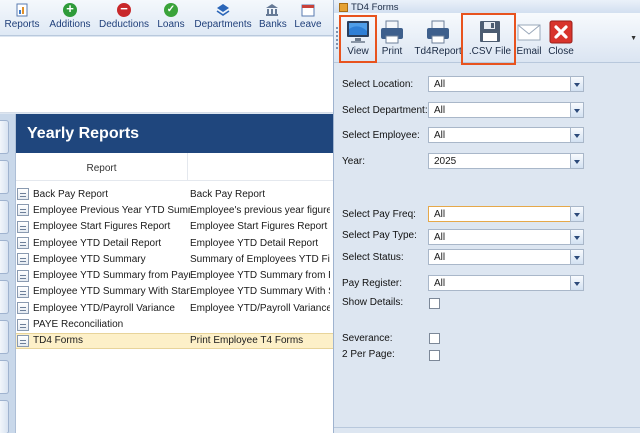  What do you see at coordinates (633, 38) in the screenshot?
I see `toolbar-overflow-icon: ▼` at bounding box center [633, 38].